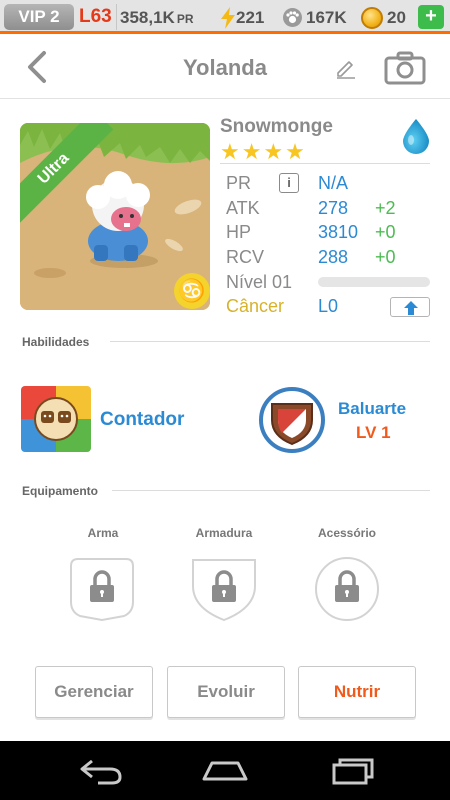 The image size is (450, 800). I want to click on skill-baluarte-button, so click(292, 420).